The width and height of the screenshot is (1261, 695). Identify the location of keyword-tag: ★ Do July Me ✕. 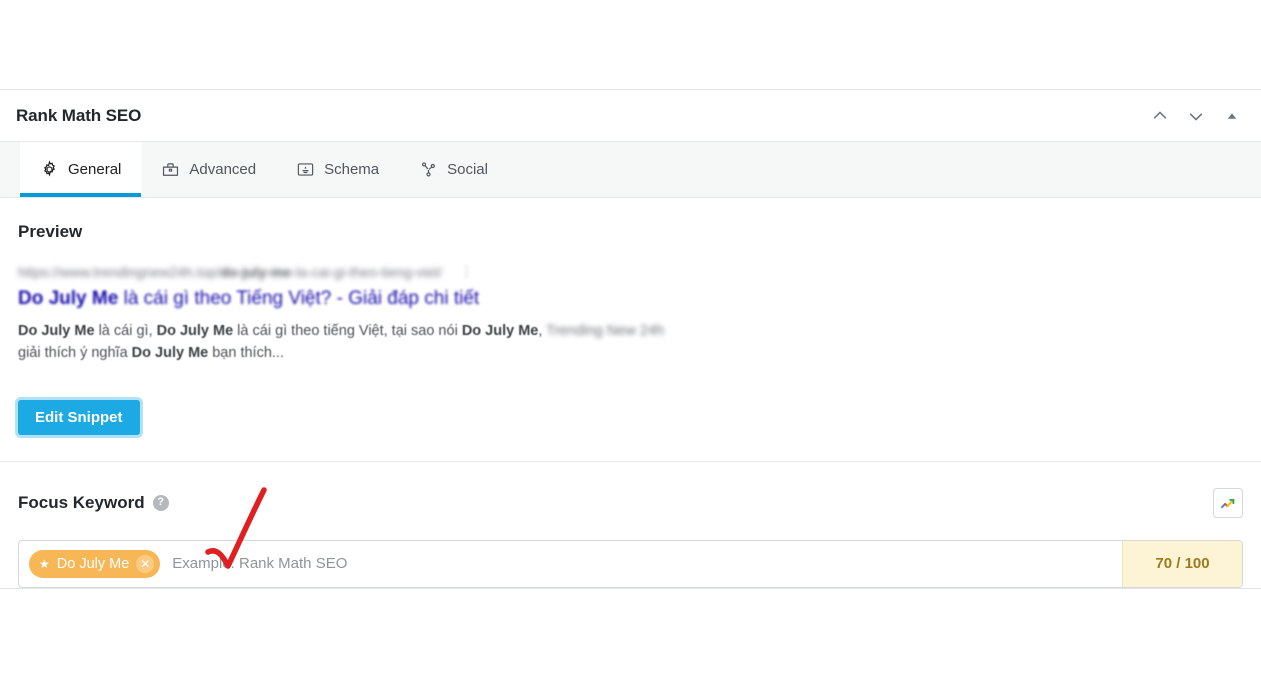
(95, 563).